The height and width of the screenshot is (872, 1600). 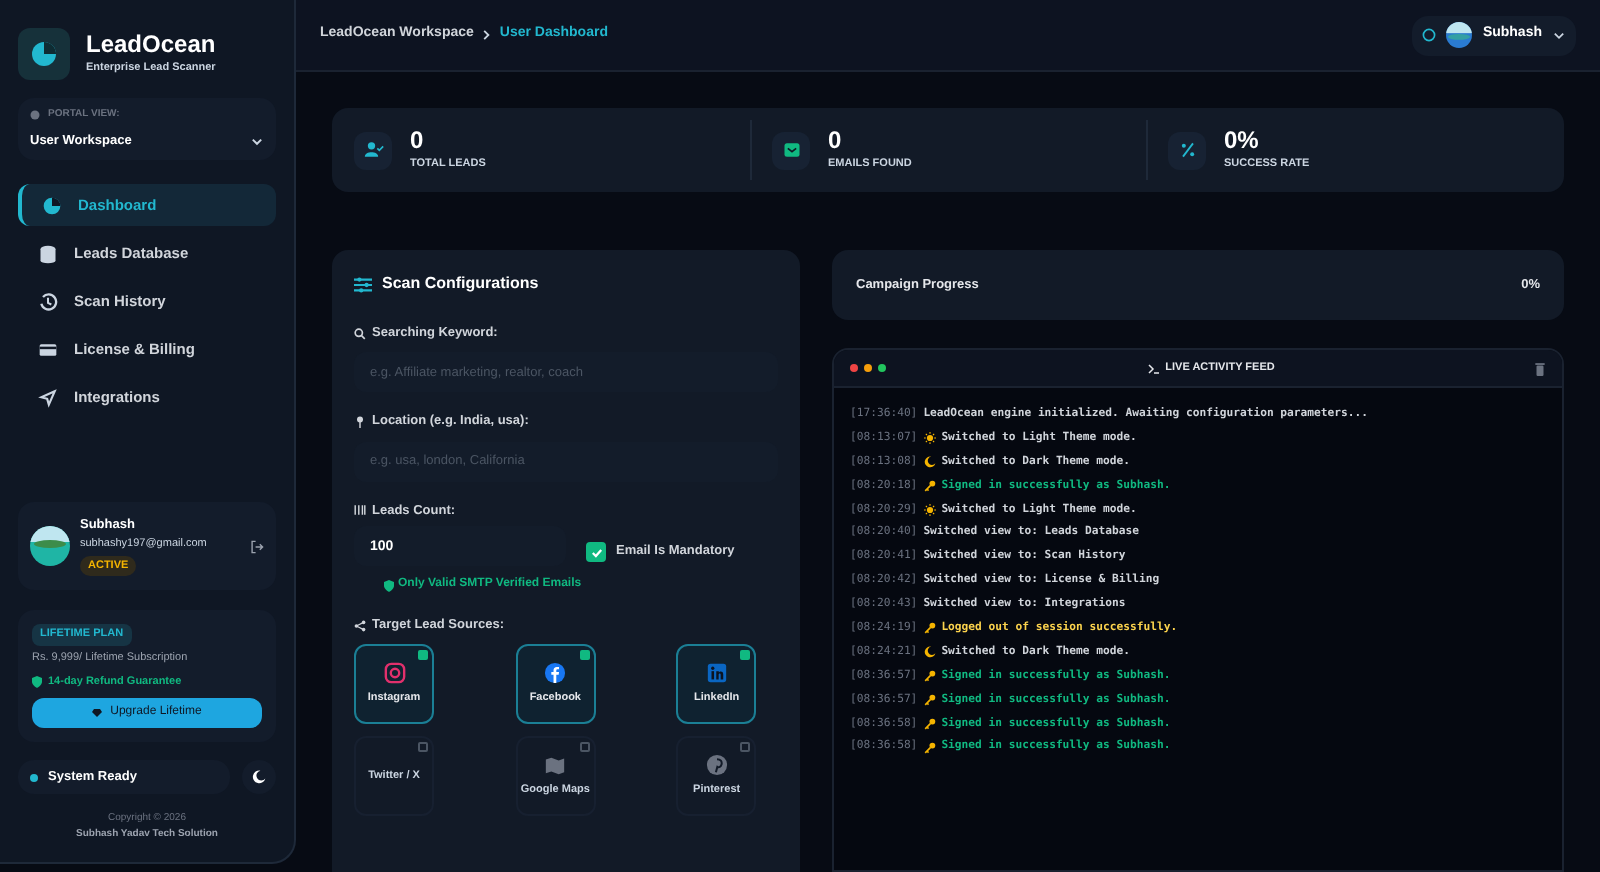 I want to click on pin-icon, so click(x=360, y=422).